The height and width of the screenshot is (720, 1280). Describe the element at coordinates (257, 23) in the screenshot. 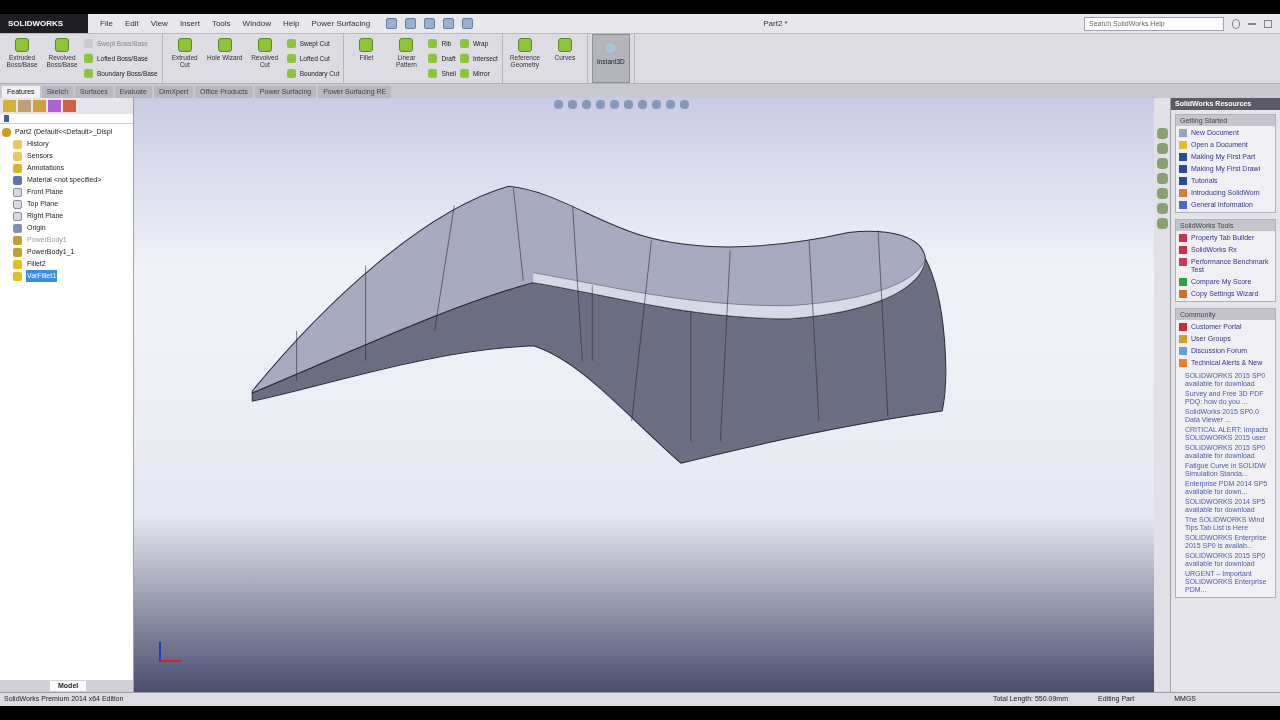

I see `menu-item: Window` at that location.